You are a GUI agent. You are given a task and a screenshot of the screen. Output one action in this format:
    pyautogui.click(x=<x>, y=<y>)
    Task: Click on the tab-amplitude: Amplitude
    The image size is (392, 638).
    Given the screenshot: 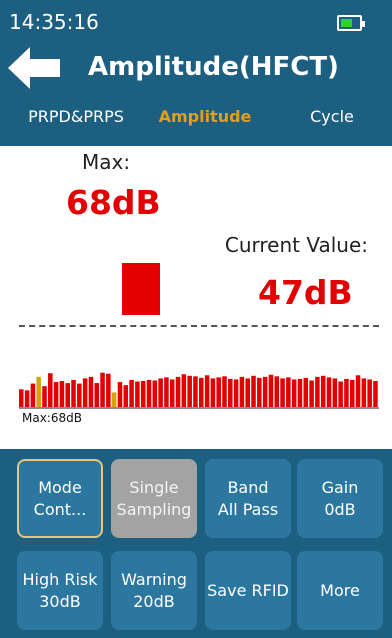 What is the action you would take?
    pyautogui.click(x=205, y=117)
    